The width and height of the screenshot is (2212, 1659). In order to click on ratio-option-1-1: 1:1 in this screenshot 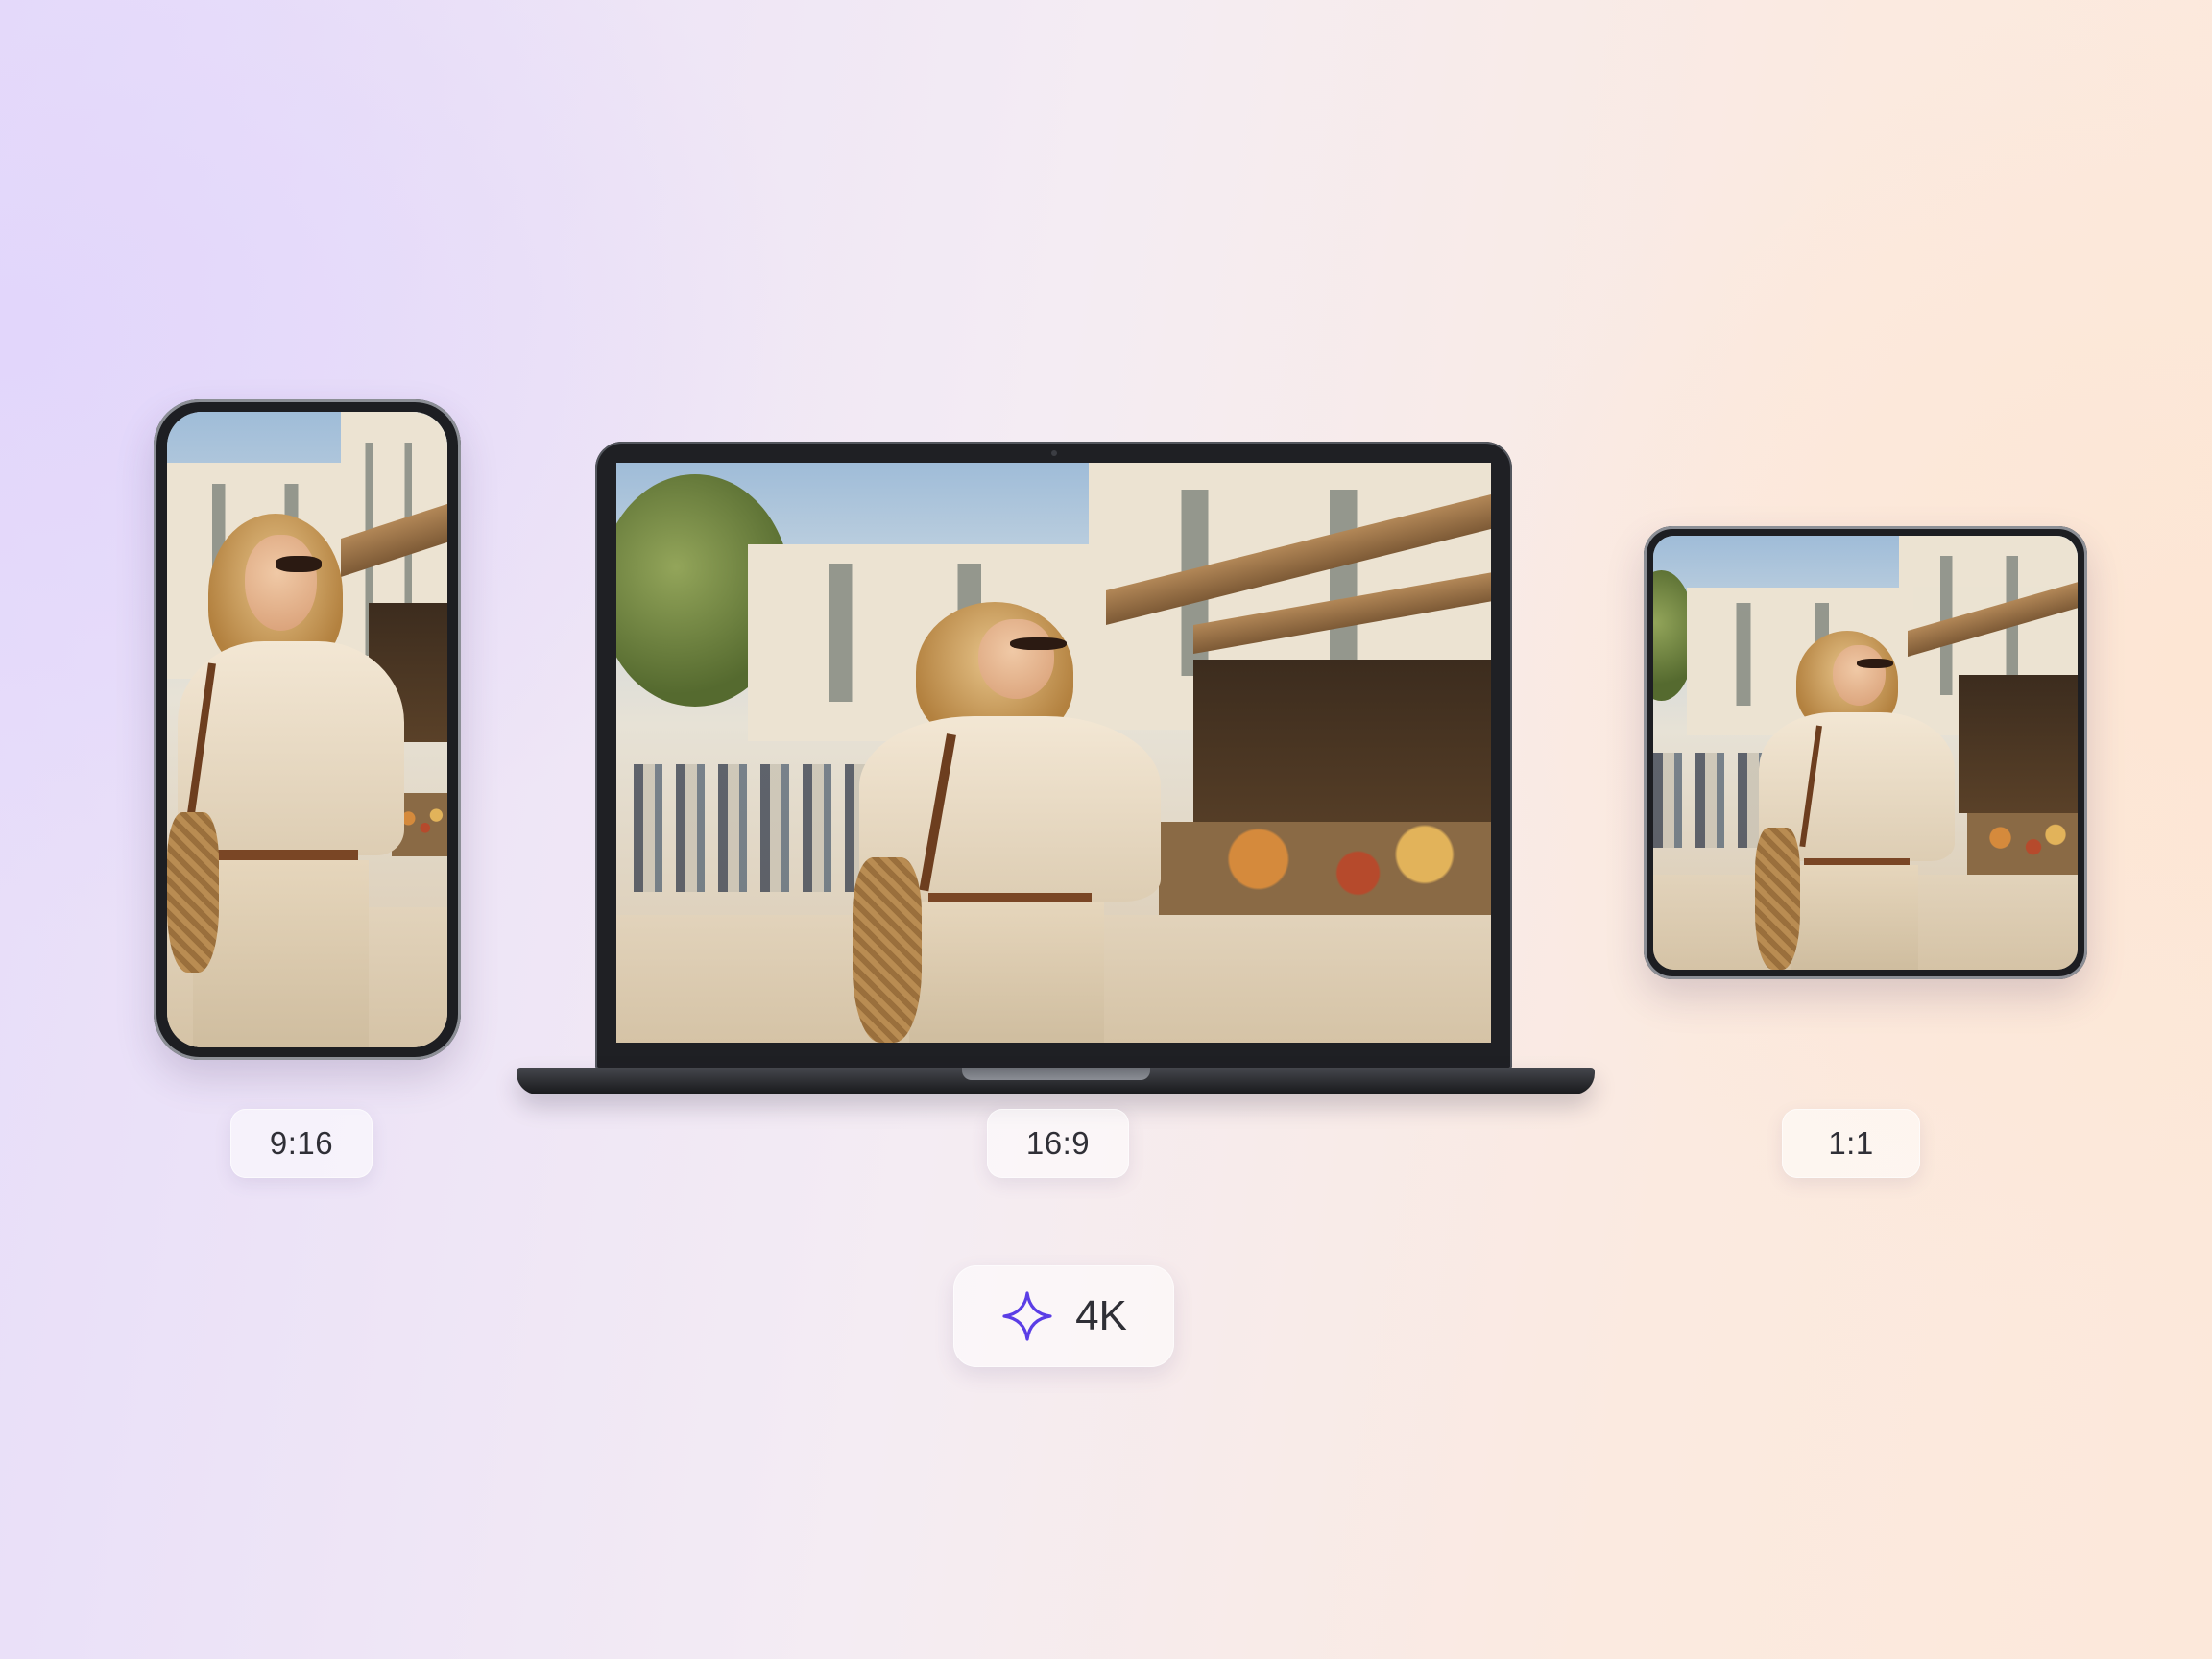, I will do `click(1851, 1143)`.